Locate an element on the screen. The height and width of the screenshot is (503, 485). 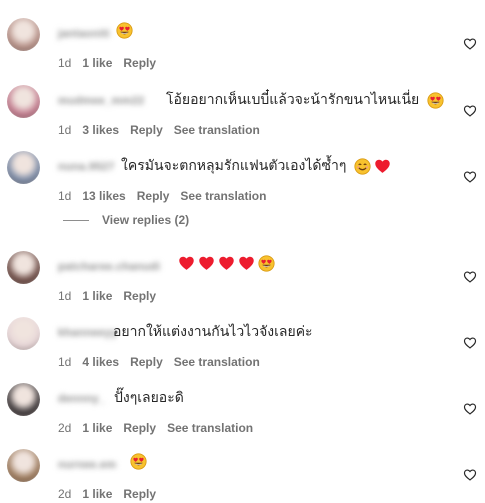
view-replies-label: View replies (2) is located at coordinates (146, 220).